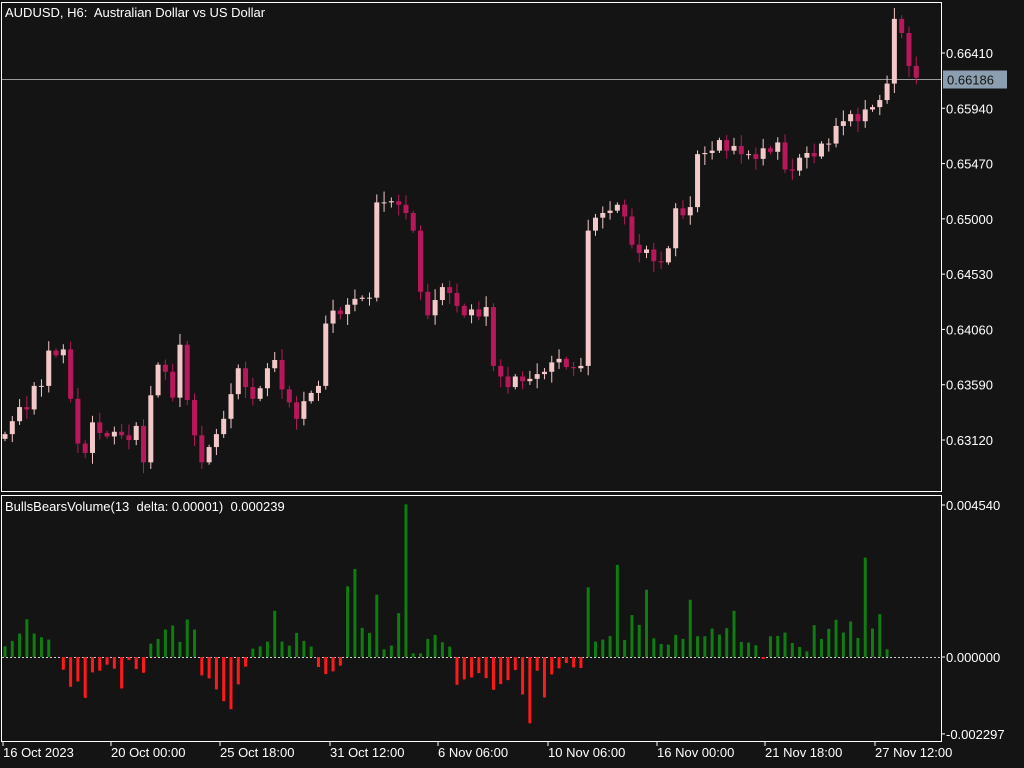 This screenshot has width=1024, height=768. Describe the element at coordinates (970, 80) in the screenshot. I see `current-price-label: 0.66186` at that location.